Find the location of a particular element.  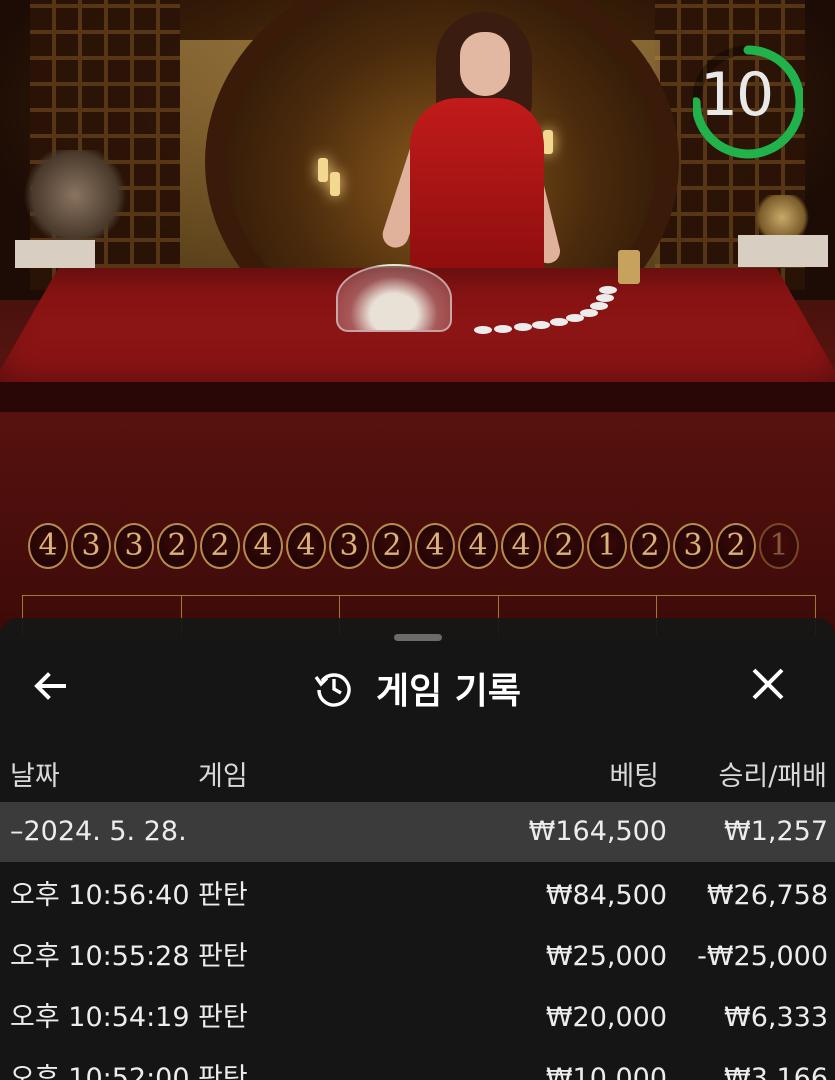

countdown-timer: 10 is located at coordinates (748, 102).